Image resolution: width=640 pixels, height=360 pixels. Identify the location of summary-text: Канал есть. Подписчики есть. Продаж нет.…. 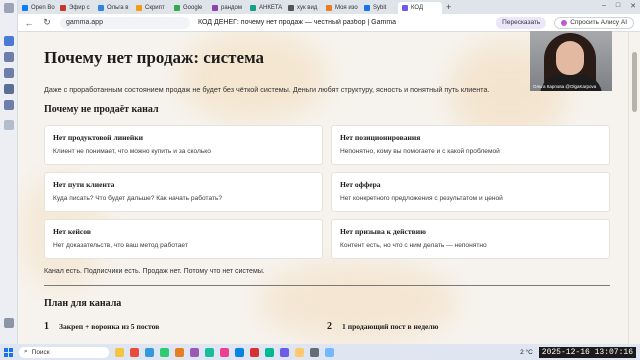
(154, 271).